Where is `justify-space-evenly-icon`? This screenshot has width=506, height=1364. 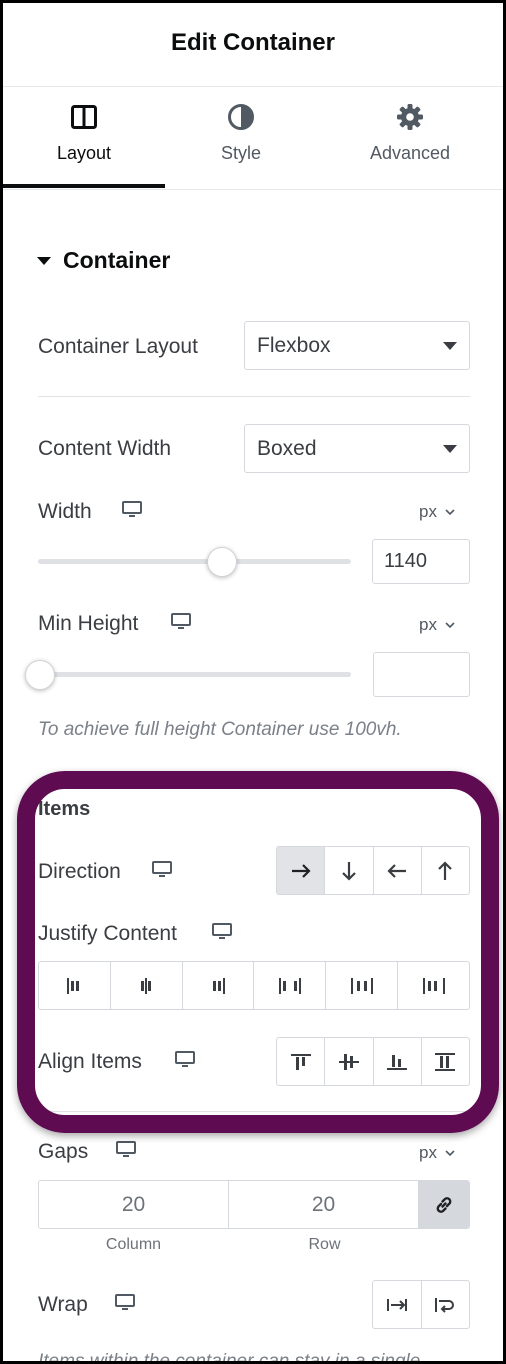
justify-space-evenly-icon is located at coordinates (433, 985).